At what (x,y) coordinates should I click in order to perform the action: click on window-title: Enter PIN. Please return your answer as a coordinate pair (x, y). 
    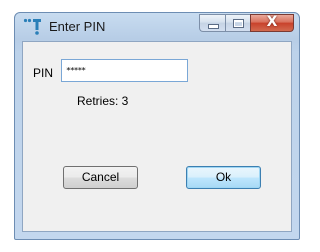
    Looking at the image, I should click on (77, 26).